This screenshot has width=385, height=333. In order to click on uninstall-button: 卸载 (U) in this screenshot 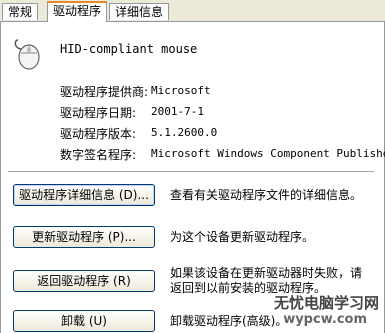, I will do `click(84, 321)`.